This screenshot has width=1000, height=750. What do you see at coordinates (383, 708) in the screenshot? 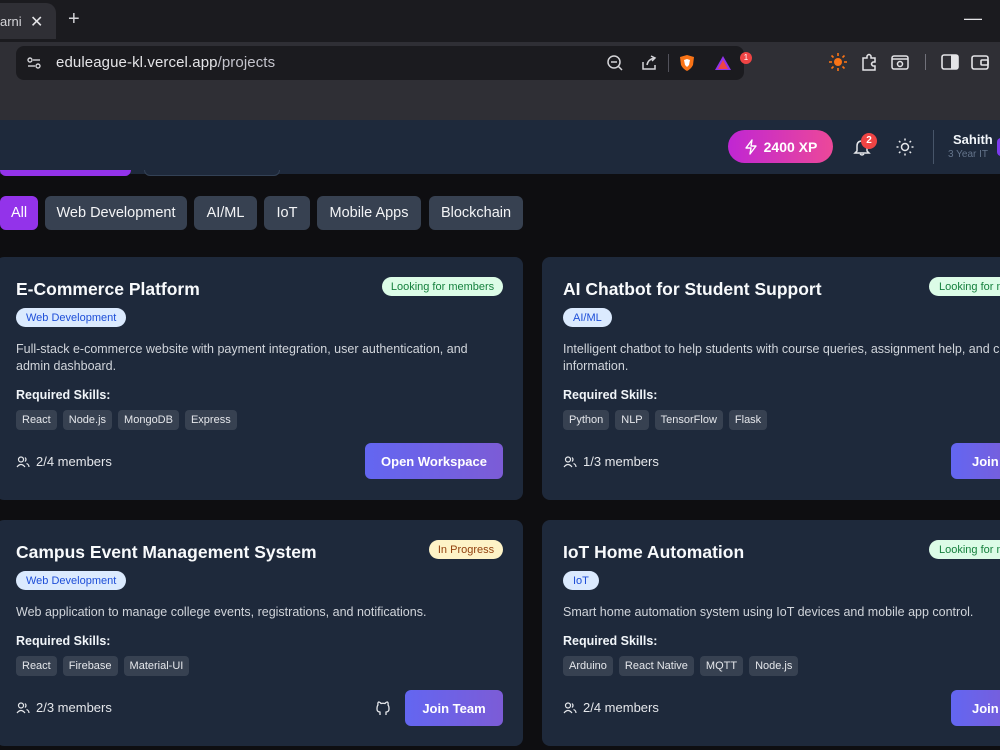
I see `github-icon` at bounding box center [383, 708].